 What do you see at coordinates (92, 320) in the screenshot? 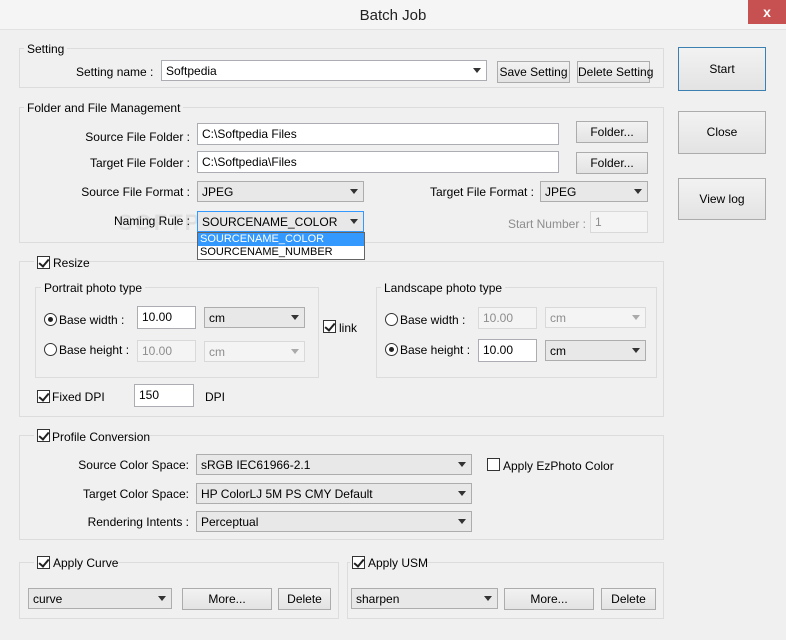
I see `portrait-base-width-label: Base width :` at bounding box center [92, 320].